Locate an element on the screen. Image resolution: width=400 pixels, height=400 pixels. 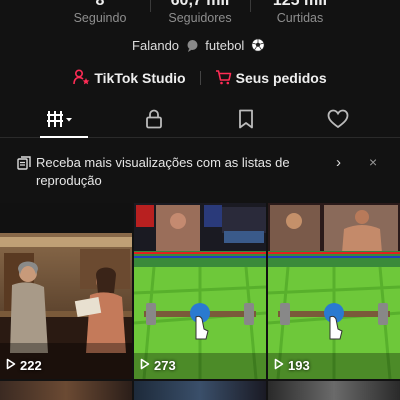
bookmark-icon is located at coordinates (246, 121).